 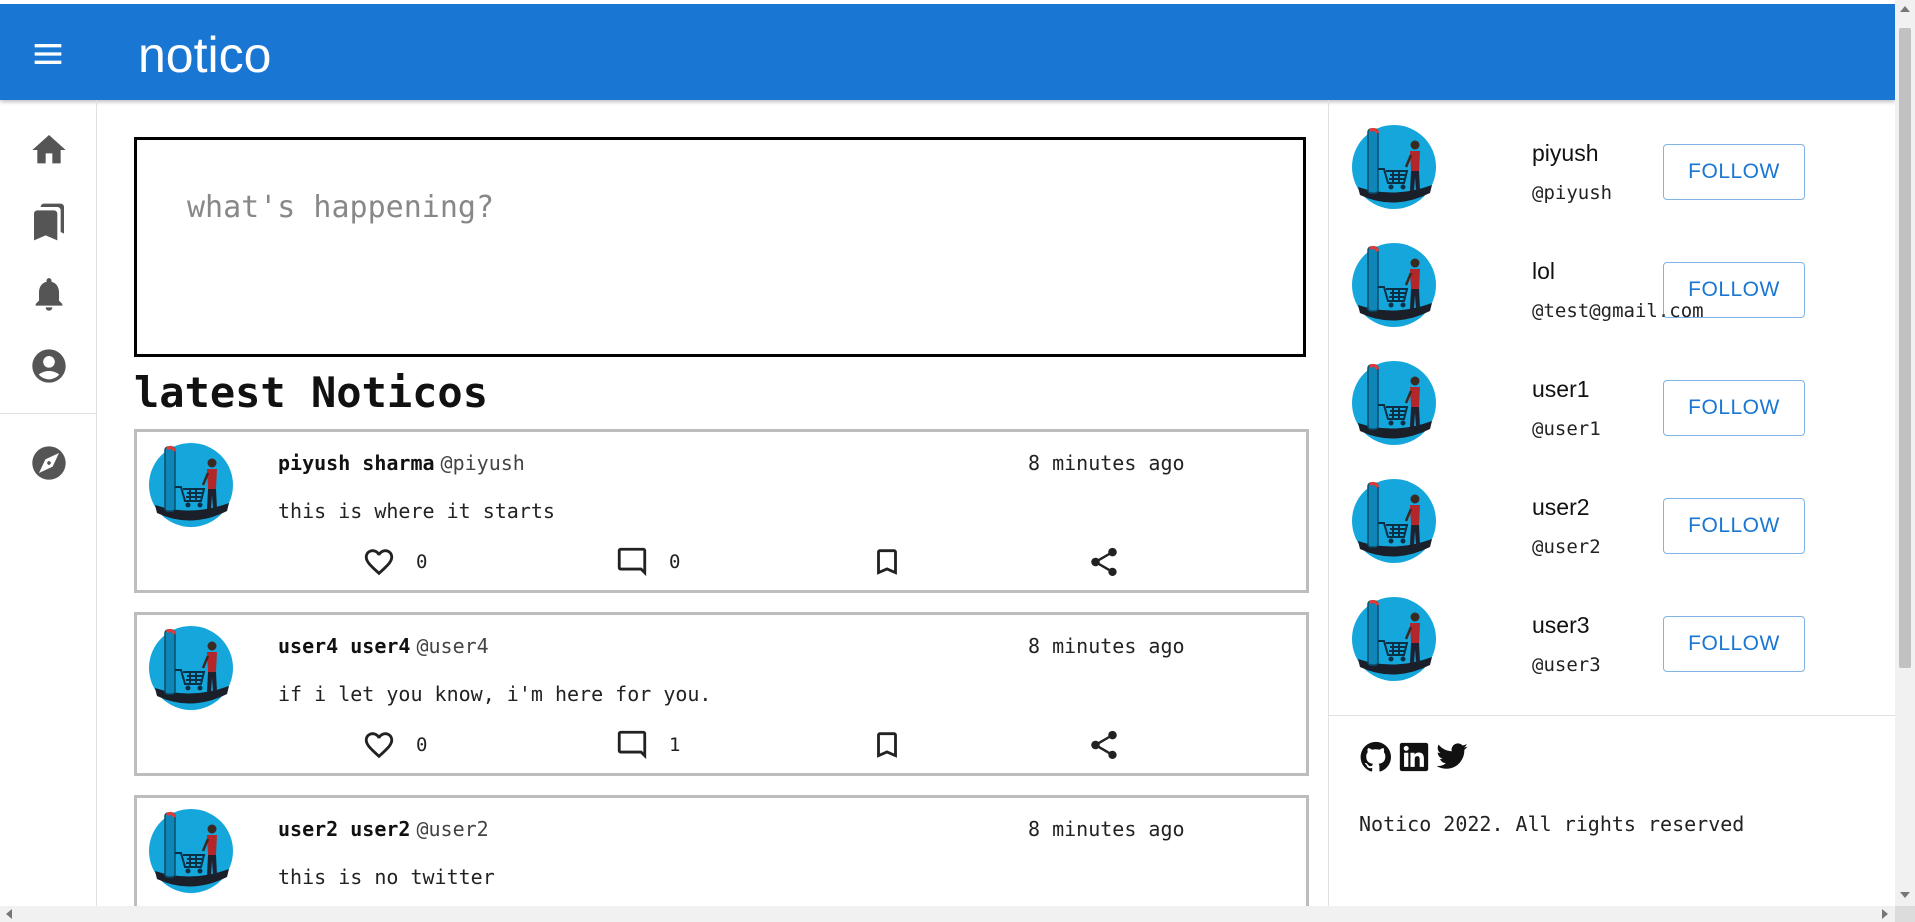 I want to click on footer-copyright: Notico 2022. All rights reserved, so click(x=1552, y=824).